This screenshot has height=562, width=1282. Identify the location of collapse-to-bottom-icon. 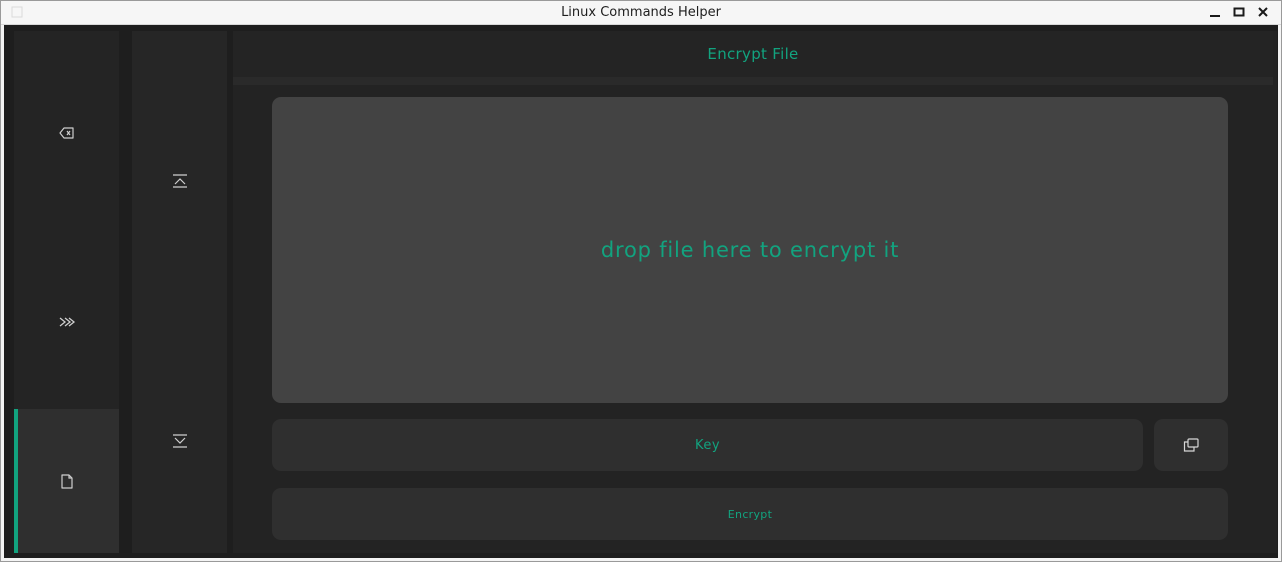
(179, 441).